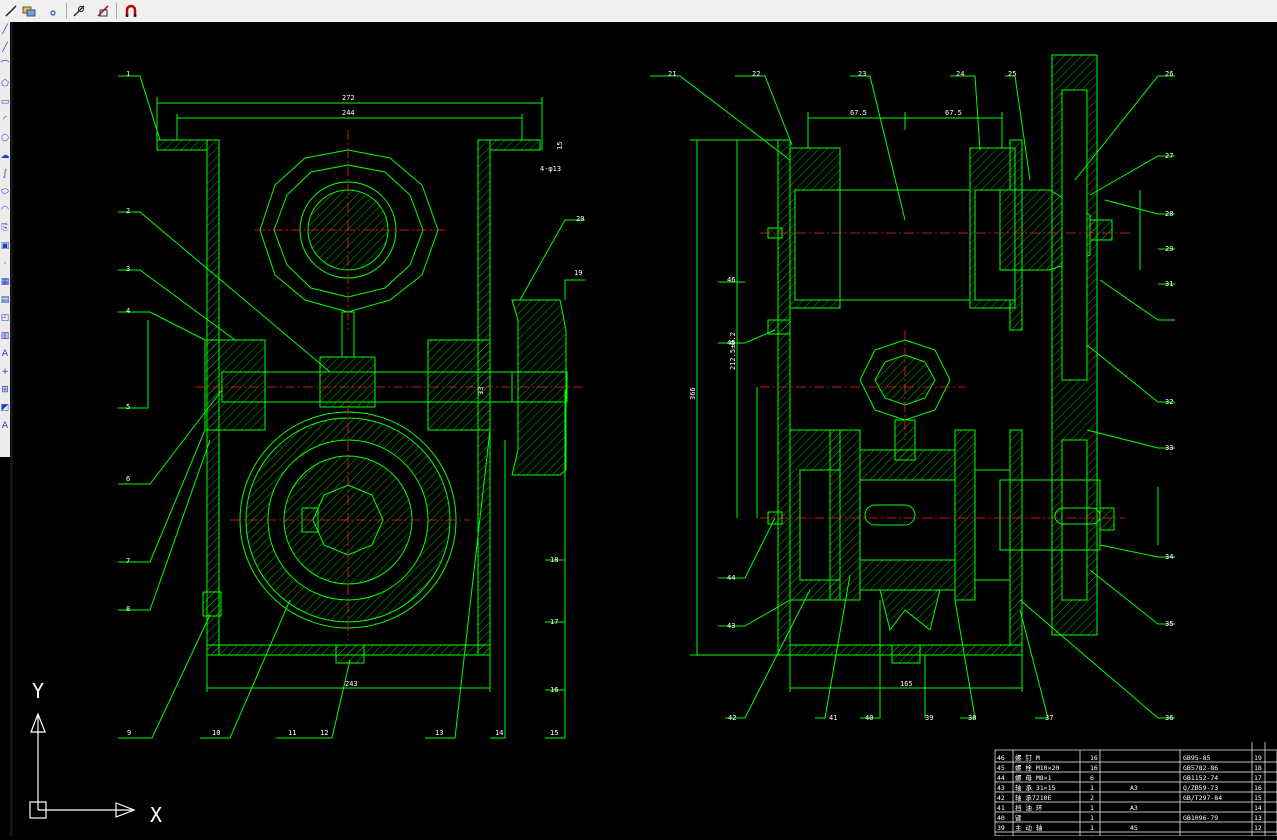  What do you see at coordinates (5, 138) in the screenshot?
I see `circle-icon: ○` at bounding box center [5, 138].